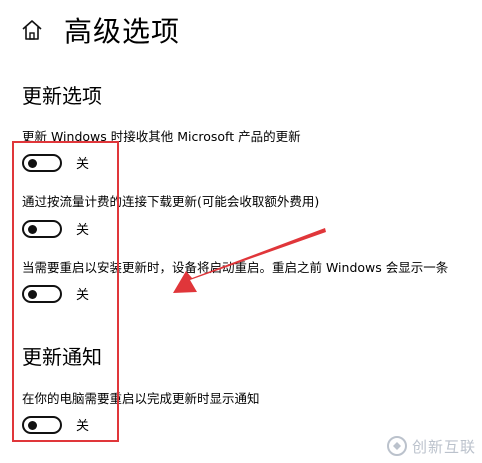 The width and height of the screenshot is (482, 463). What do you see at coordinates (396, 446) in the screenshot?
I see `watermark-logo-icon` at bounding box center [396, 446].